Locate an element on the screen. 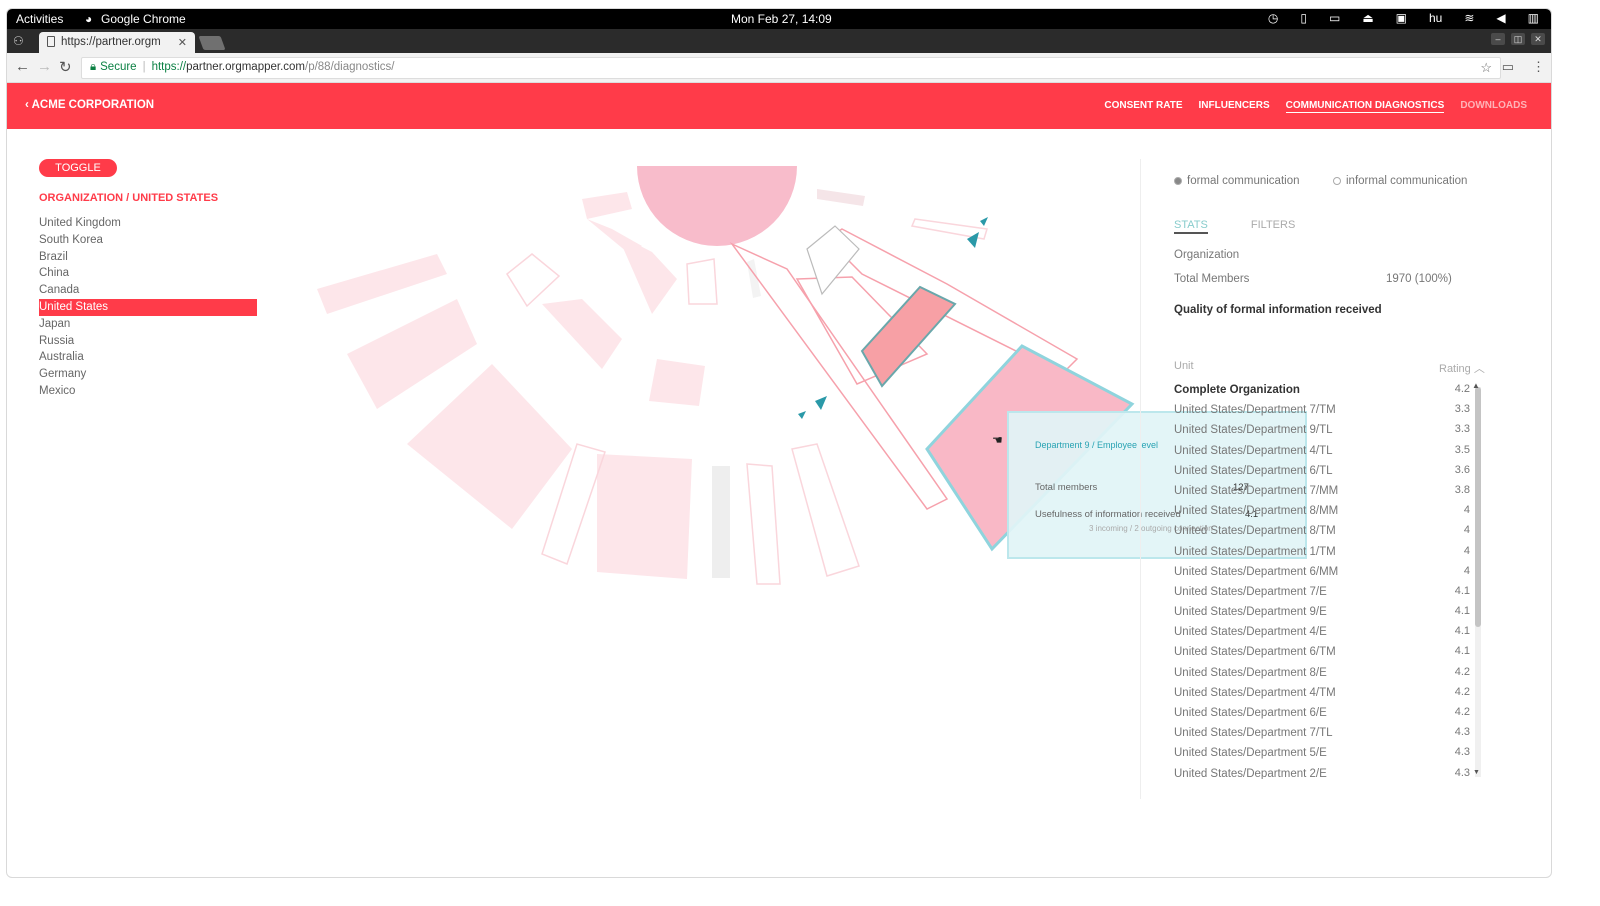 The image size is (1600, 906). scrollbar-thumb is located at coordinates (1478, 507).